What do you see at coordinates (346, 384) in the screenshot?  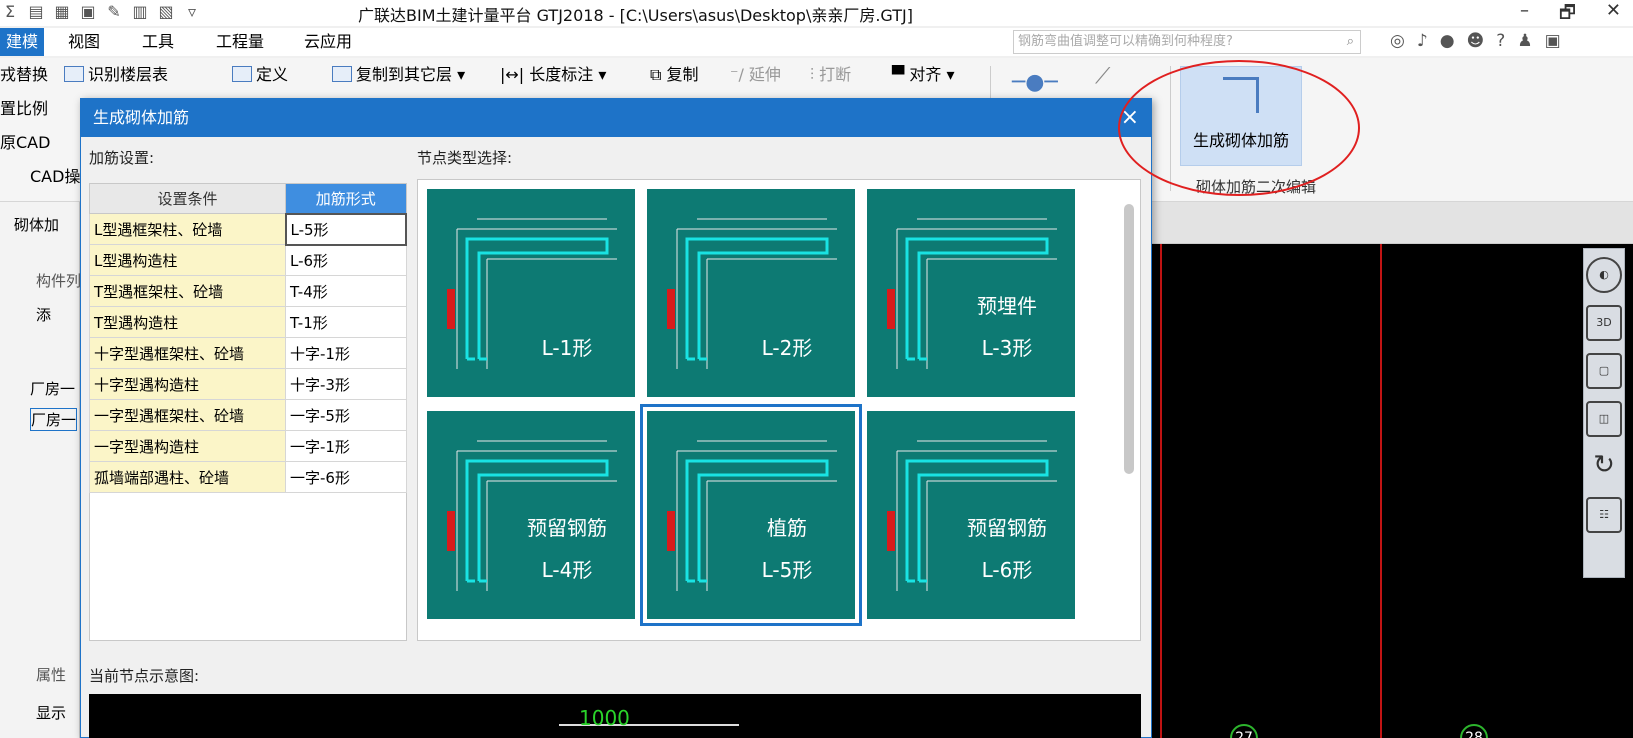 I see `rebar-form-cell: 十字-3形` at bounding box center [346, 384].